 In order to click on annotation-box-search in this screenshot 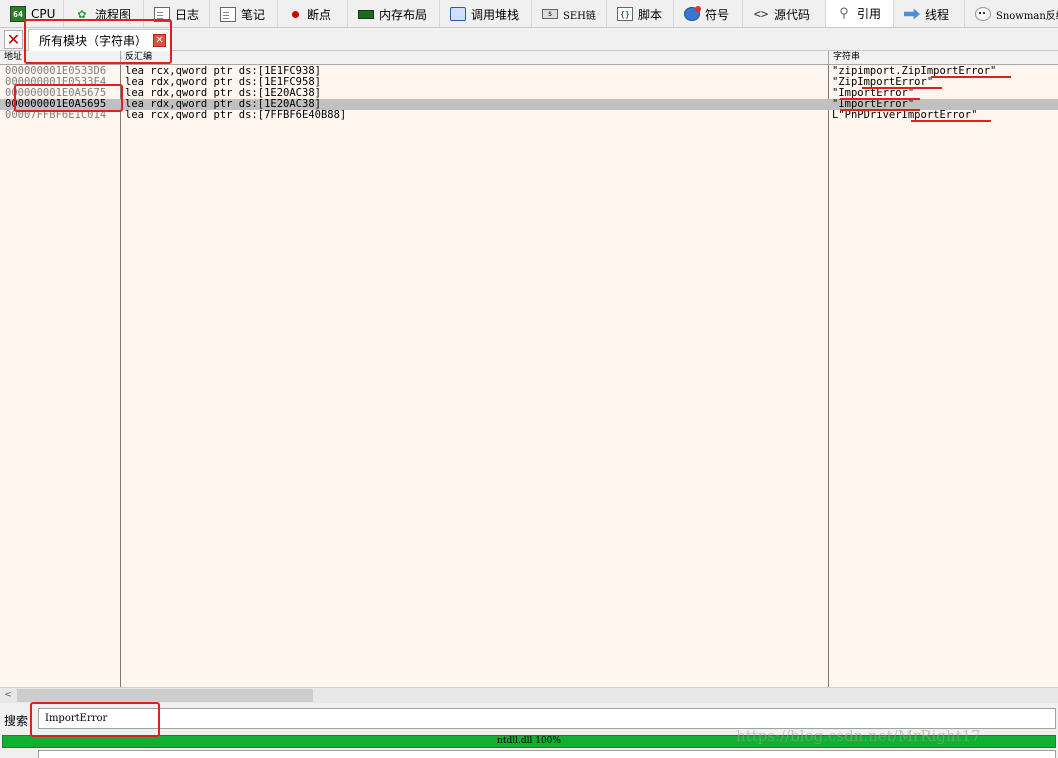, I will do `click(95, 719)`.